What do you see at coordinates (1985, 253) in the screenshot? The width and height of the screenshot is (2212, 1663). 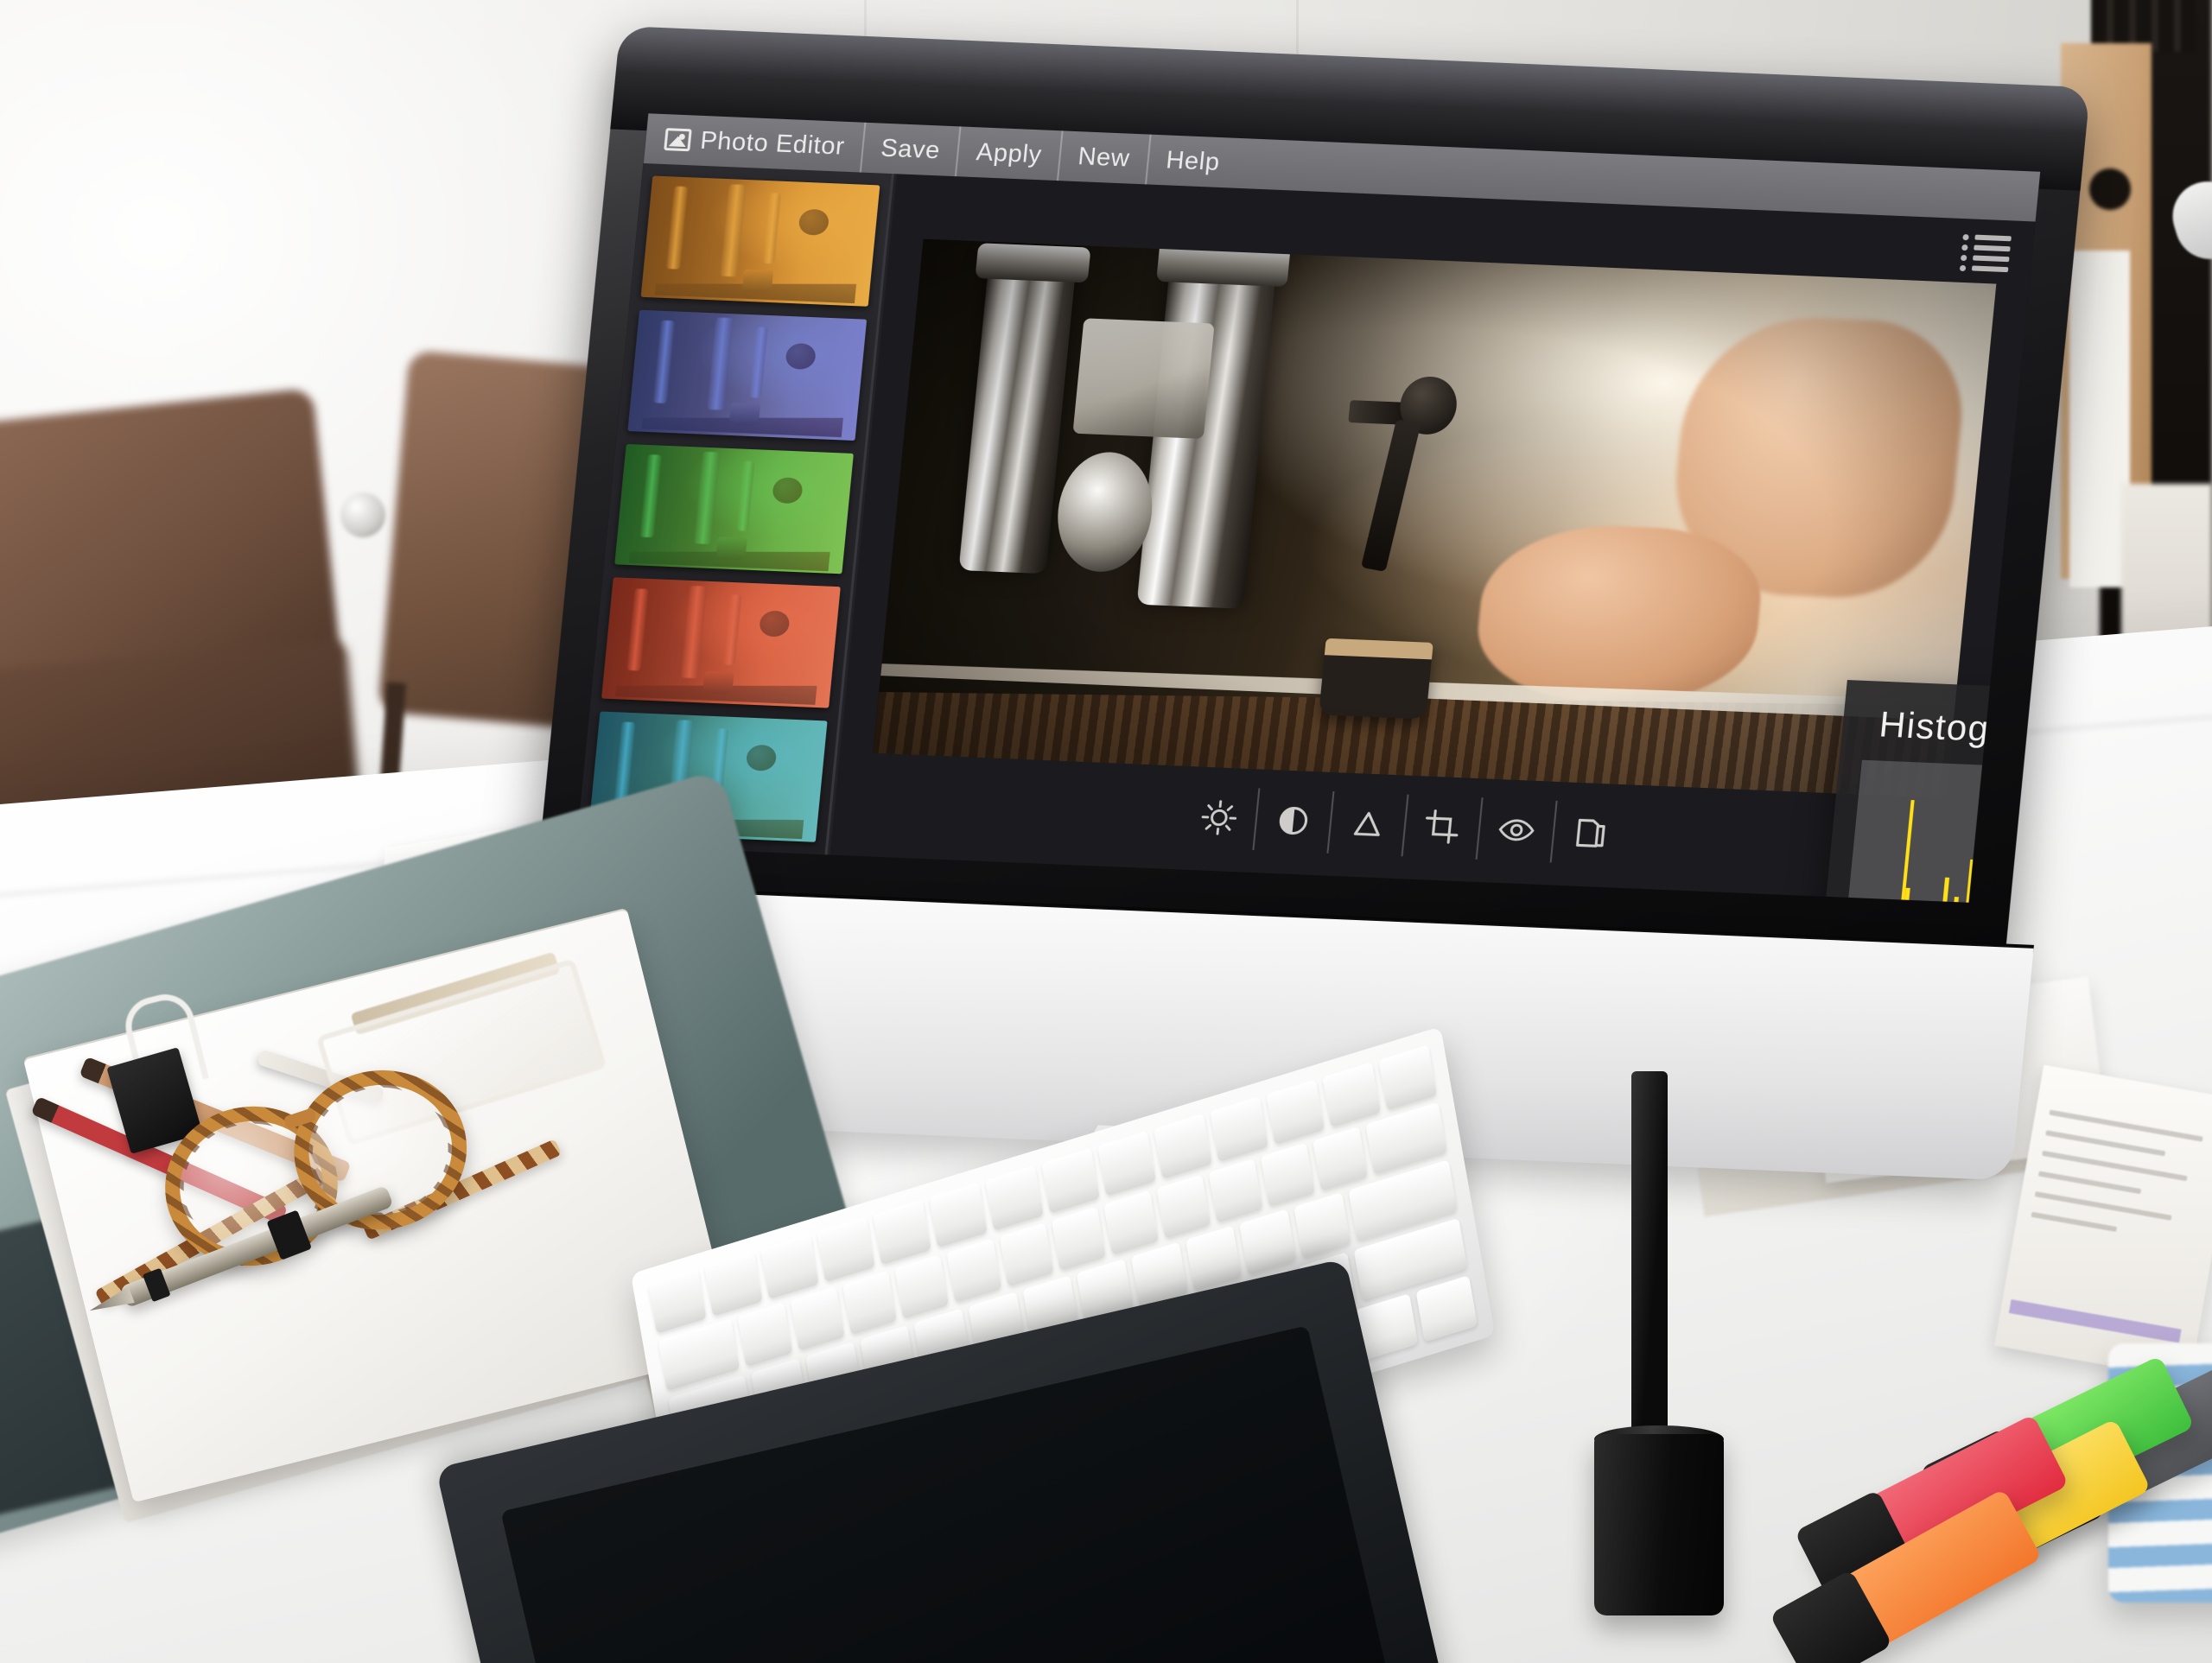 I see `list-menu-icon` at bounding box center [1985, 253].